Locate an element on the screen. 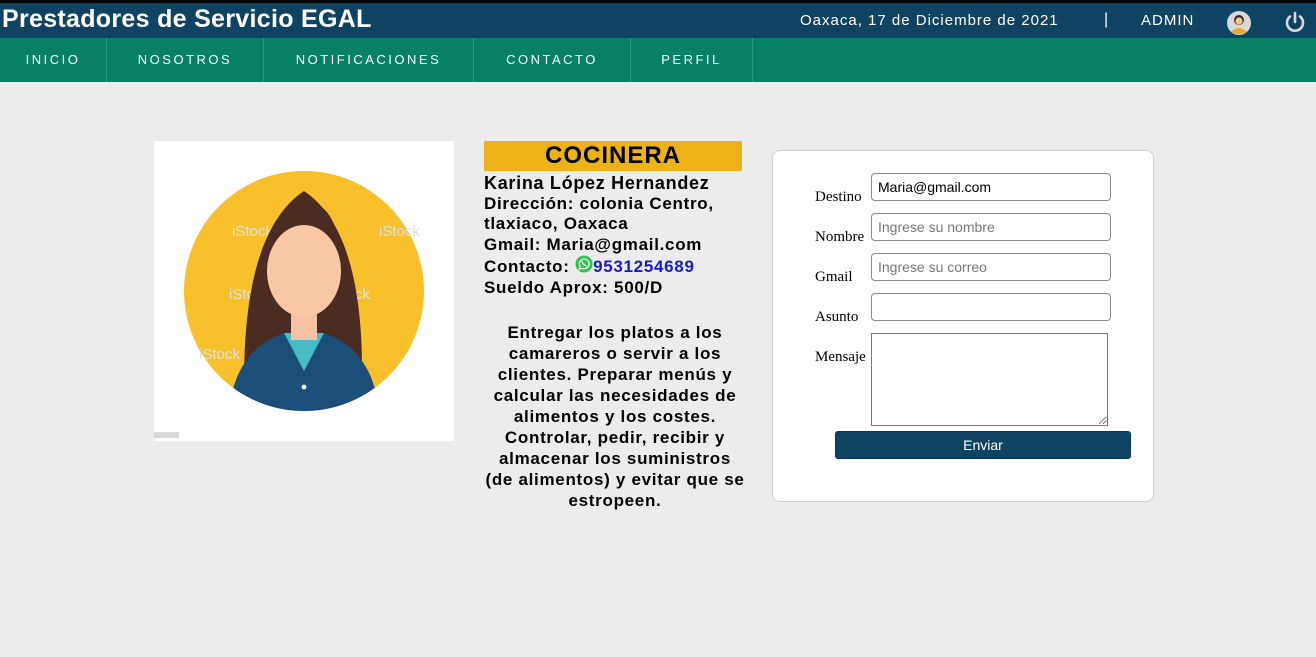  gmail-input is located at coordinates (991, 267).